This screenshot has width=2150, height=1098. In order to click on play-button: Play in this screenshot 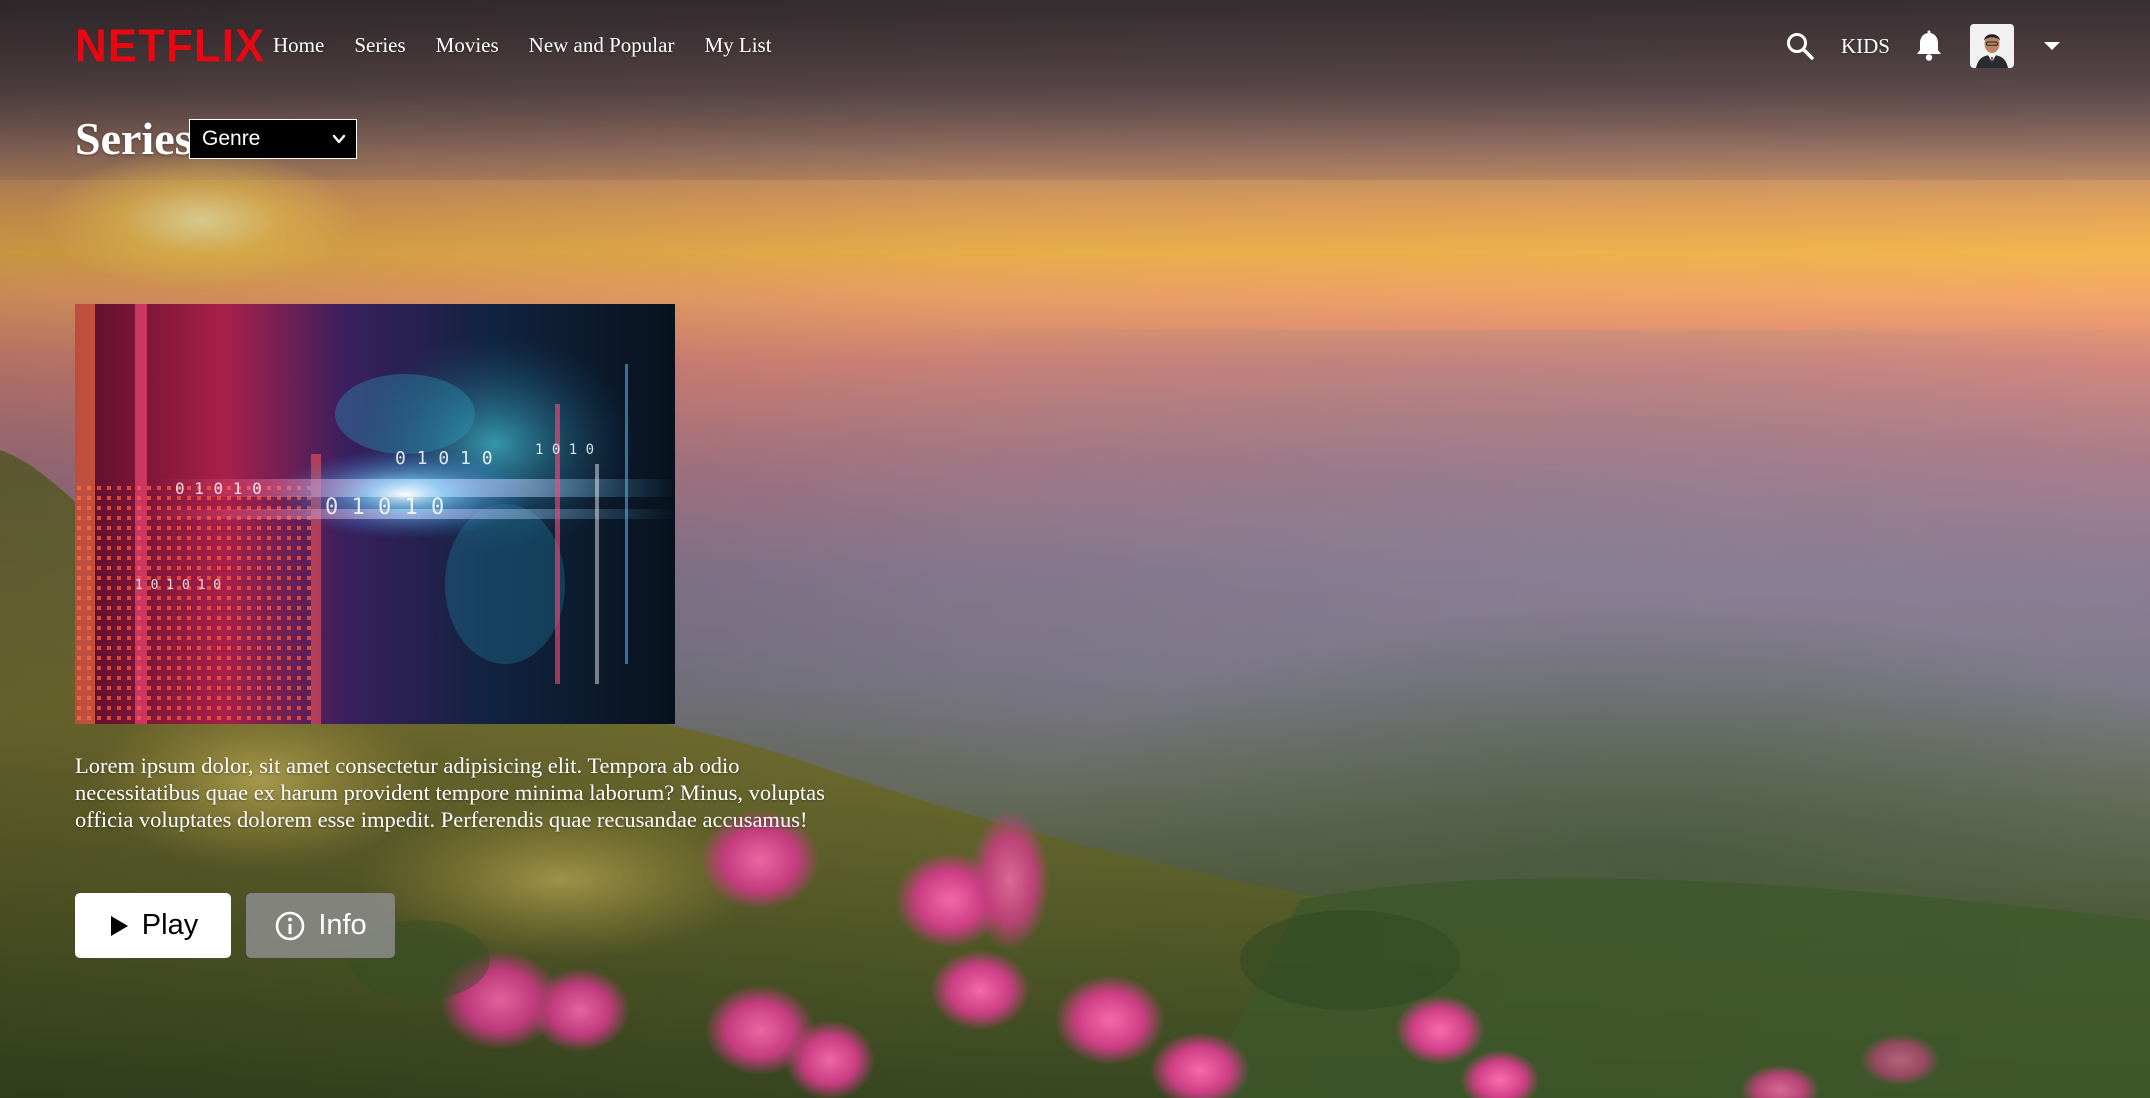, I will do `click(153, 925)`.